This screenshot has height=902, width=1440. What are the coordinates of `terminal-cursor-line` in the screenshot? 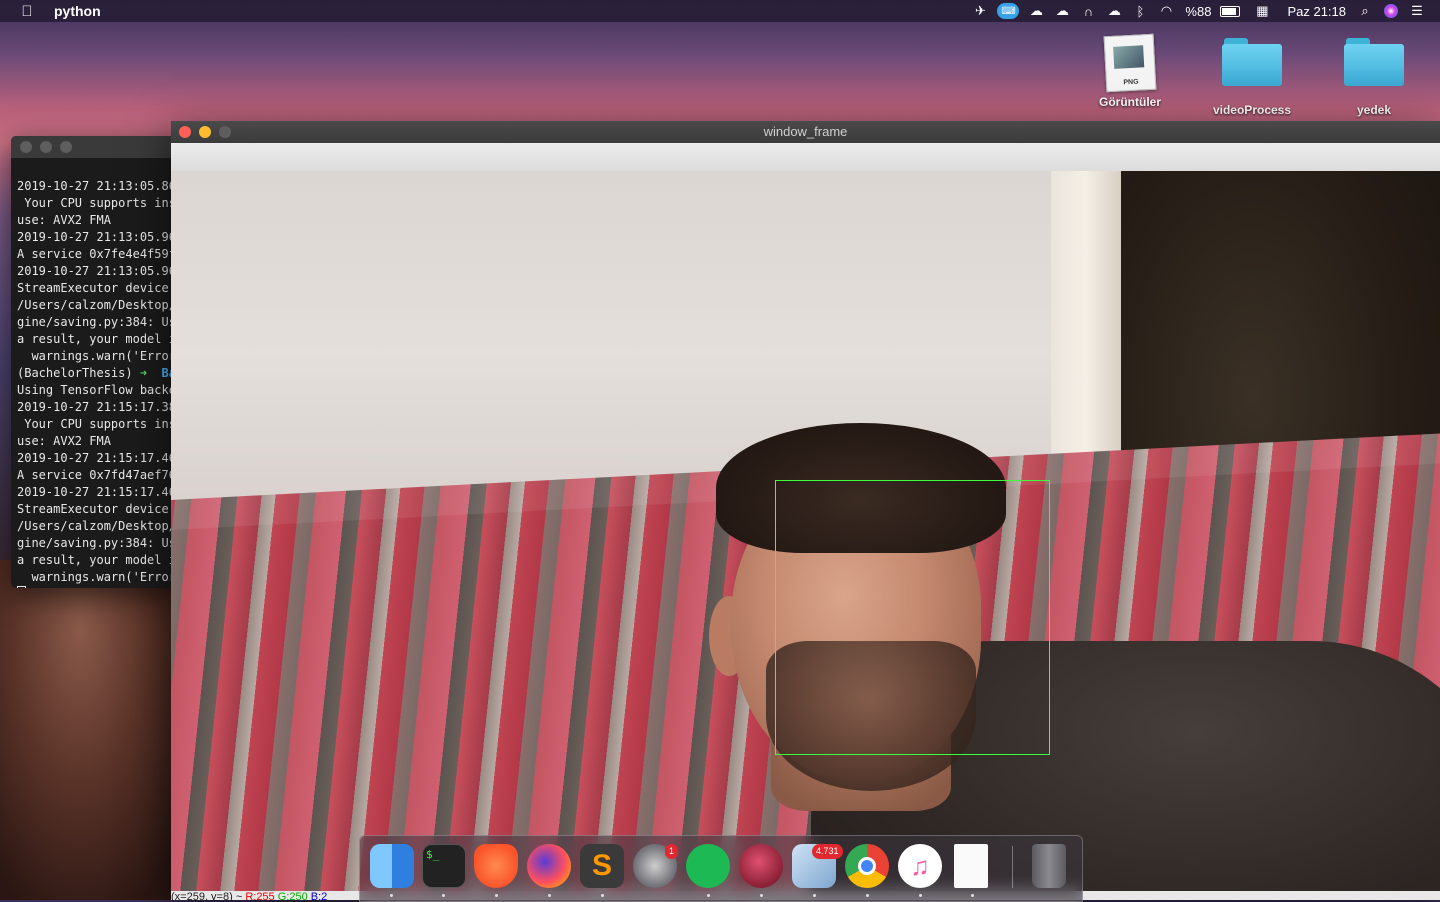 It's located at (99, 587).